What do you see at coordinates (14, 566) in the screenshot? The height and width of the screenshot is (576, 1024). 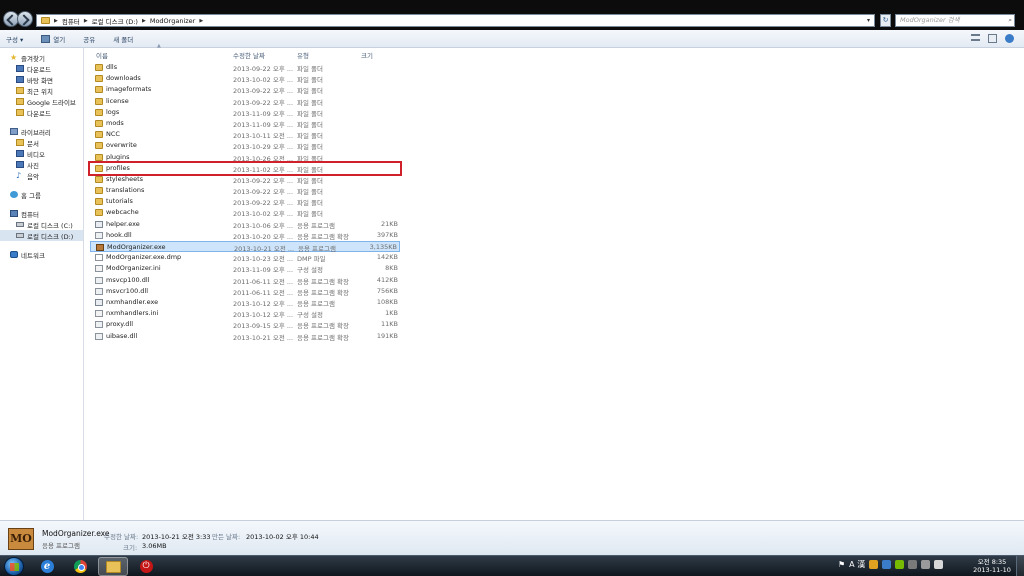 I see `start-button` at bounding box center [14, 566].